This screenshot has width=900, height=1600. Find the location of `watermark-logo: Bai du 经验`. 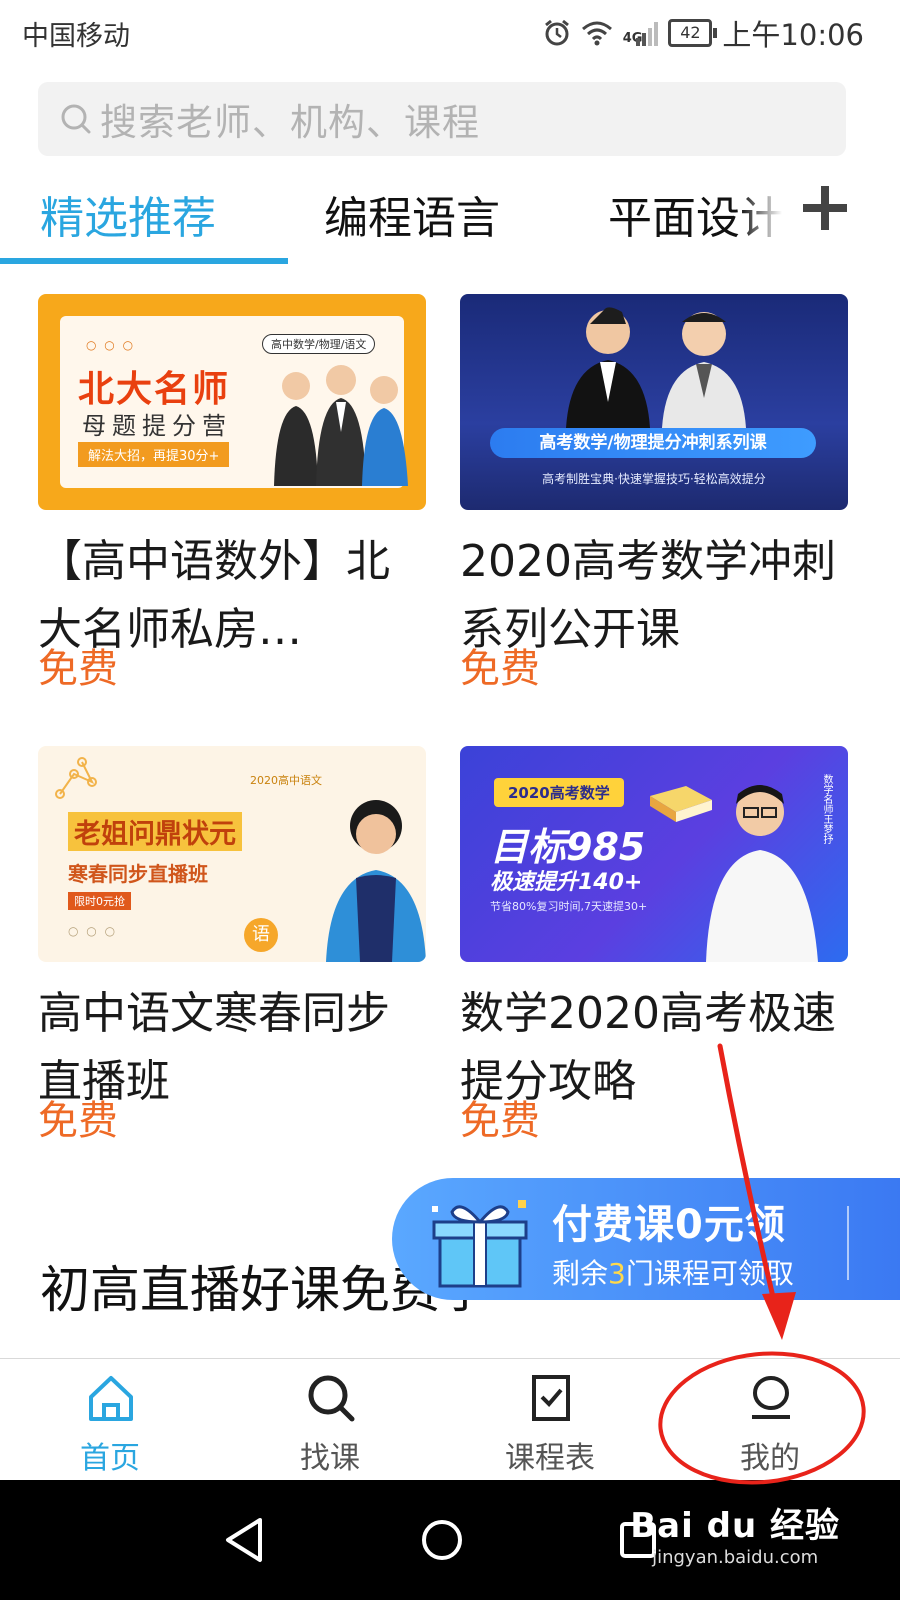

watermark-logo: Bai du 经验 is located at coordinates (735, 1526).